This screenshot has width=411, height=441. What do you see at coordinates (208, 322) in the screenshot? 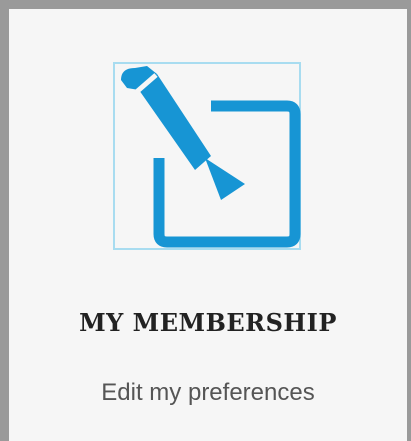
I see `card-title: MY MEMBERSHIP` at bounding box center [208, 322].